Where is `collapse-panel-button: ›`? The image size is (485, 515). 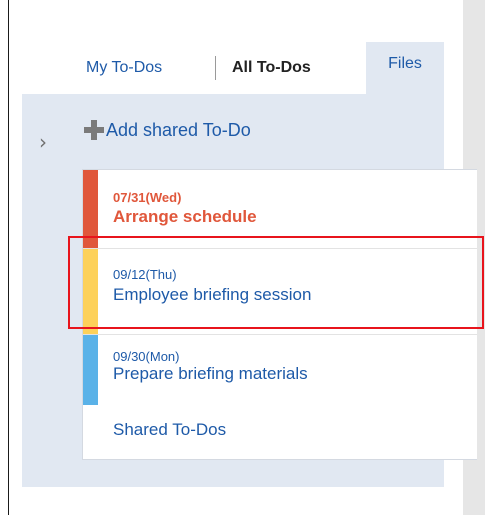 collapse-panel-button: › is located at coordinates (43, 142).